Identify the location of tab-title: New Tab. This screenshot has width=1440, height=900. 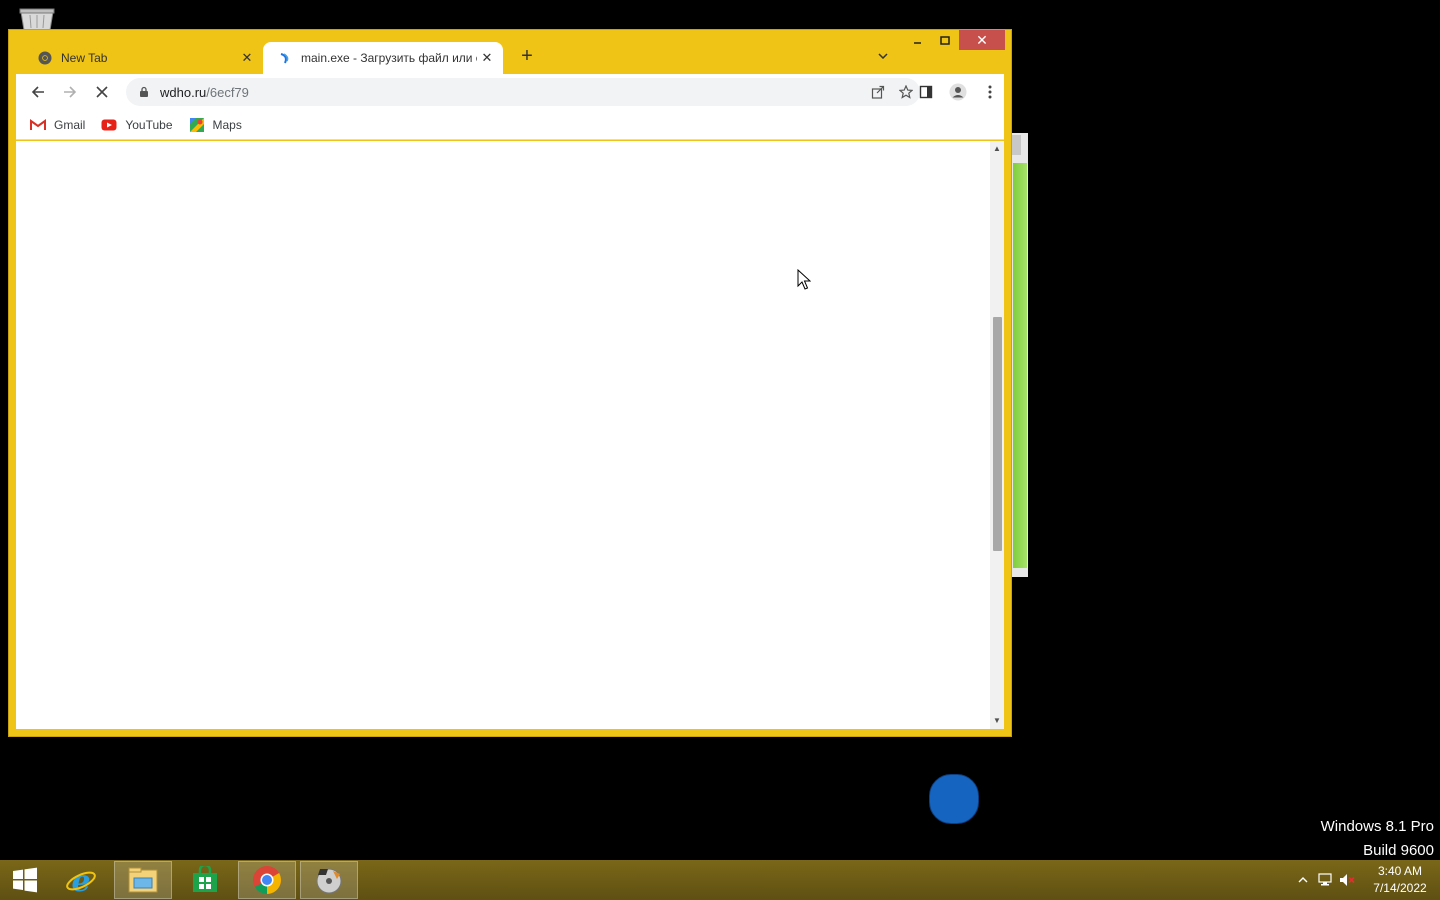
(84, 58).